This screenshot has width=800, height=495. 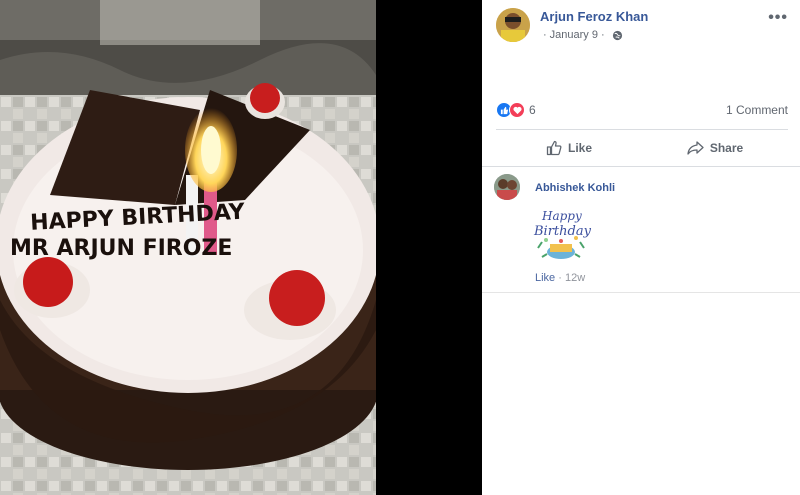 What do you see at coordinates (554, 147) in the screenshot?
I see `thumbs-up-icon` at bounding box center [554, 147].